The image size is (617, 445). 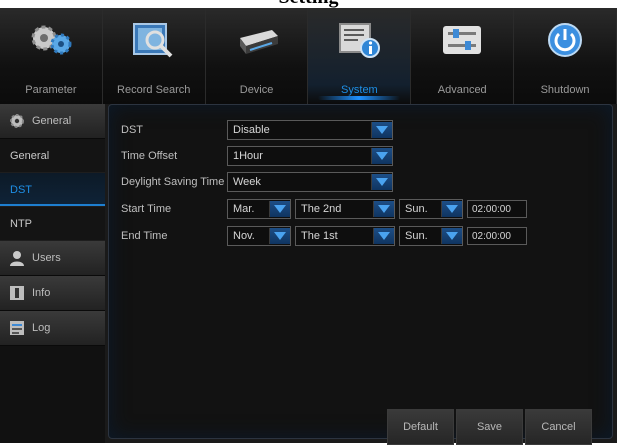 I want to click on start-day-value: Sun., so click(x=416, y=209).